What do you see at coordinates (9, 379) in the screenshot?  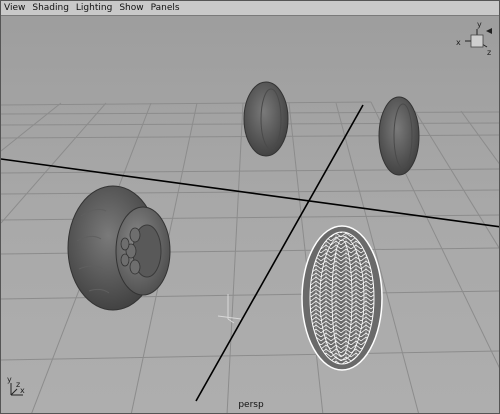 I see `world-axis-y-label: y` at bounding box center [9, 379].